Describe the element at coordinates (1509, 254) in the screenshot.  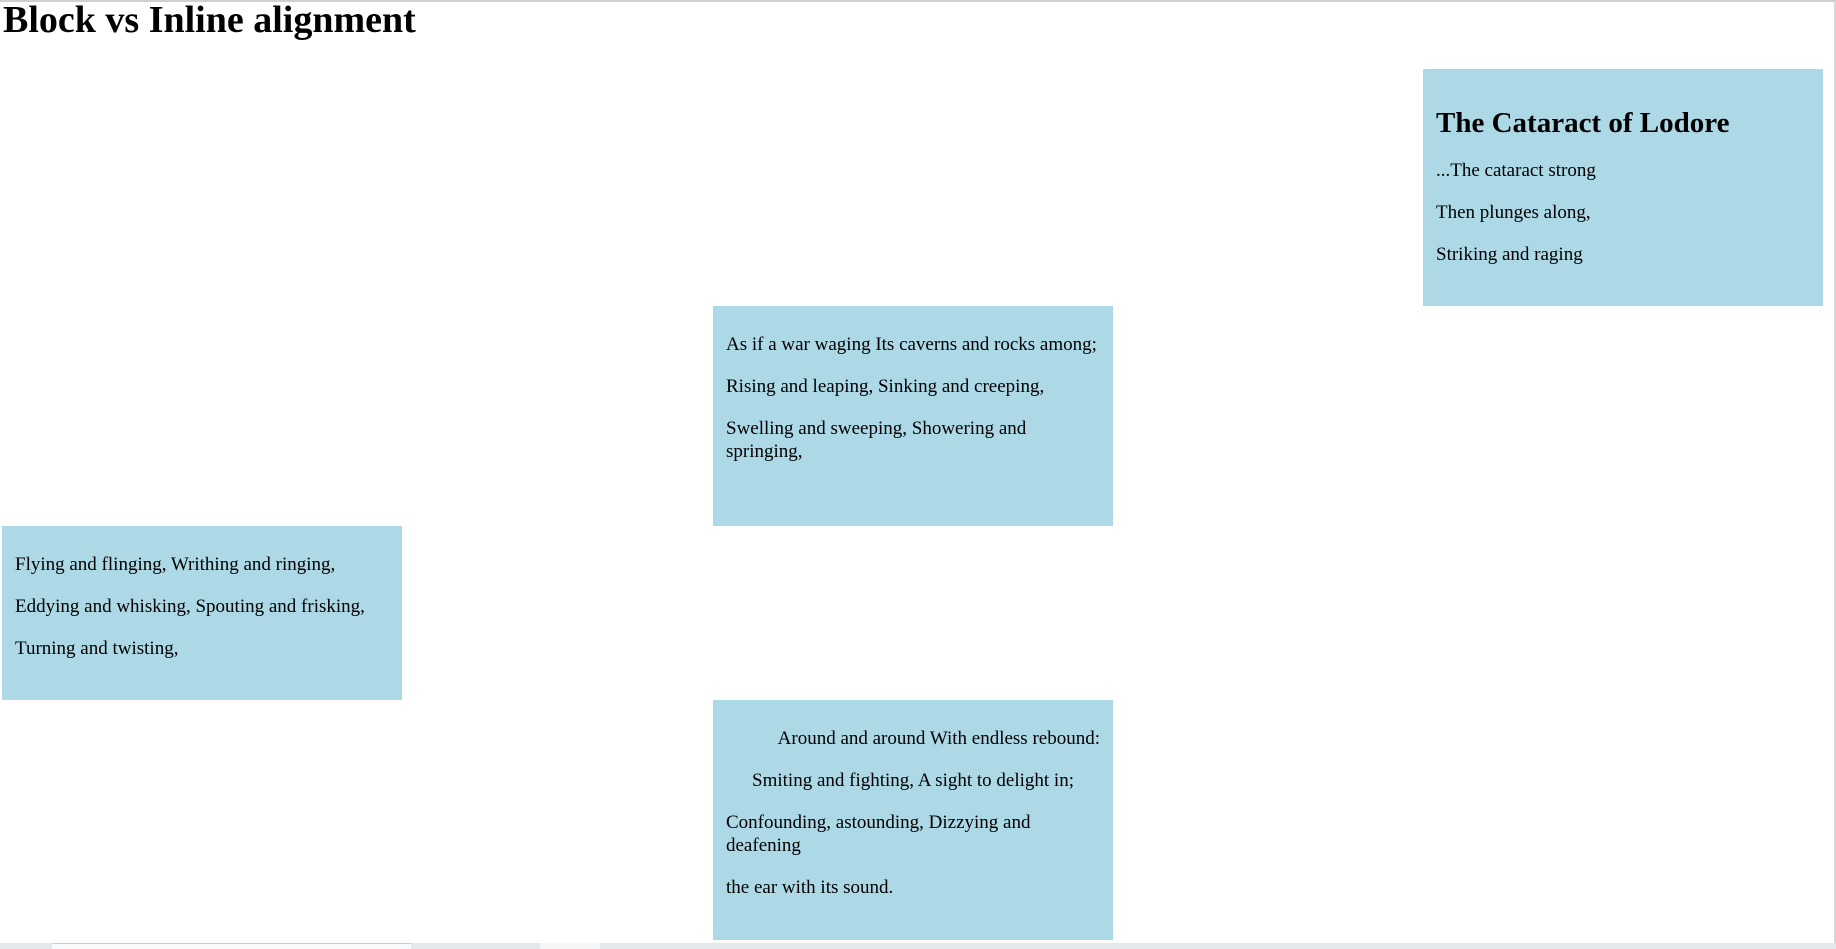
I see `poem-line: Striking and raging` at that location.